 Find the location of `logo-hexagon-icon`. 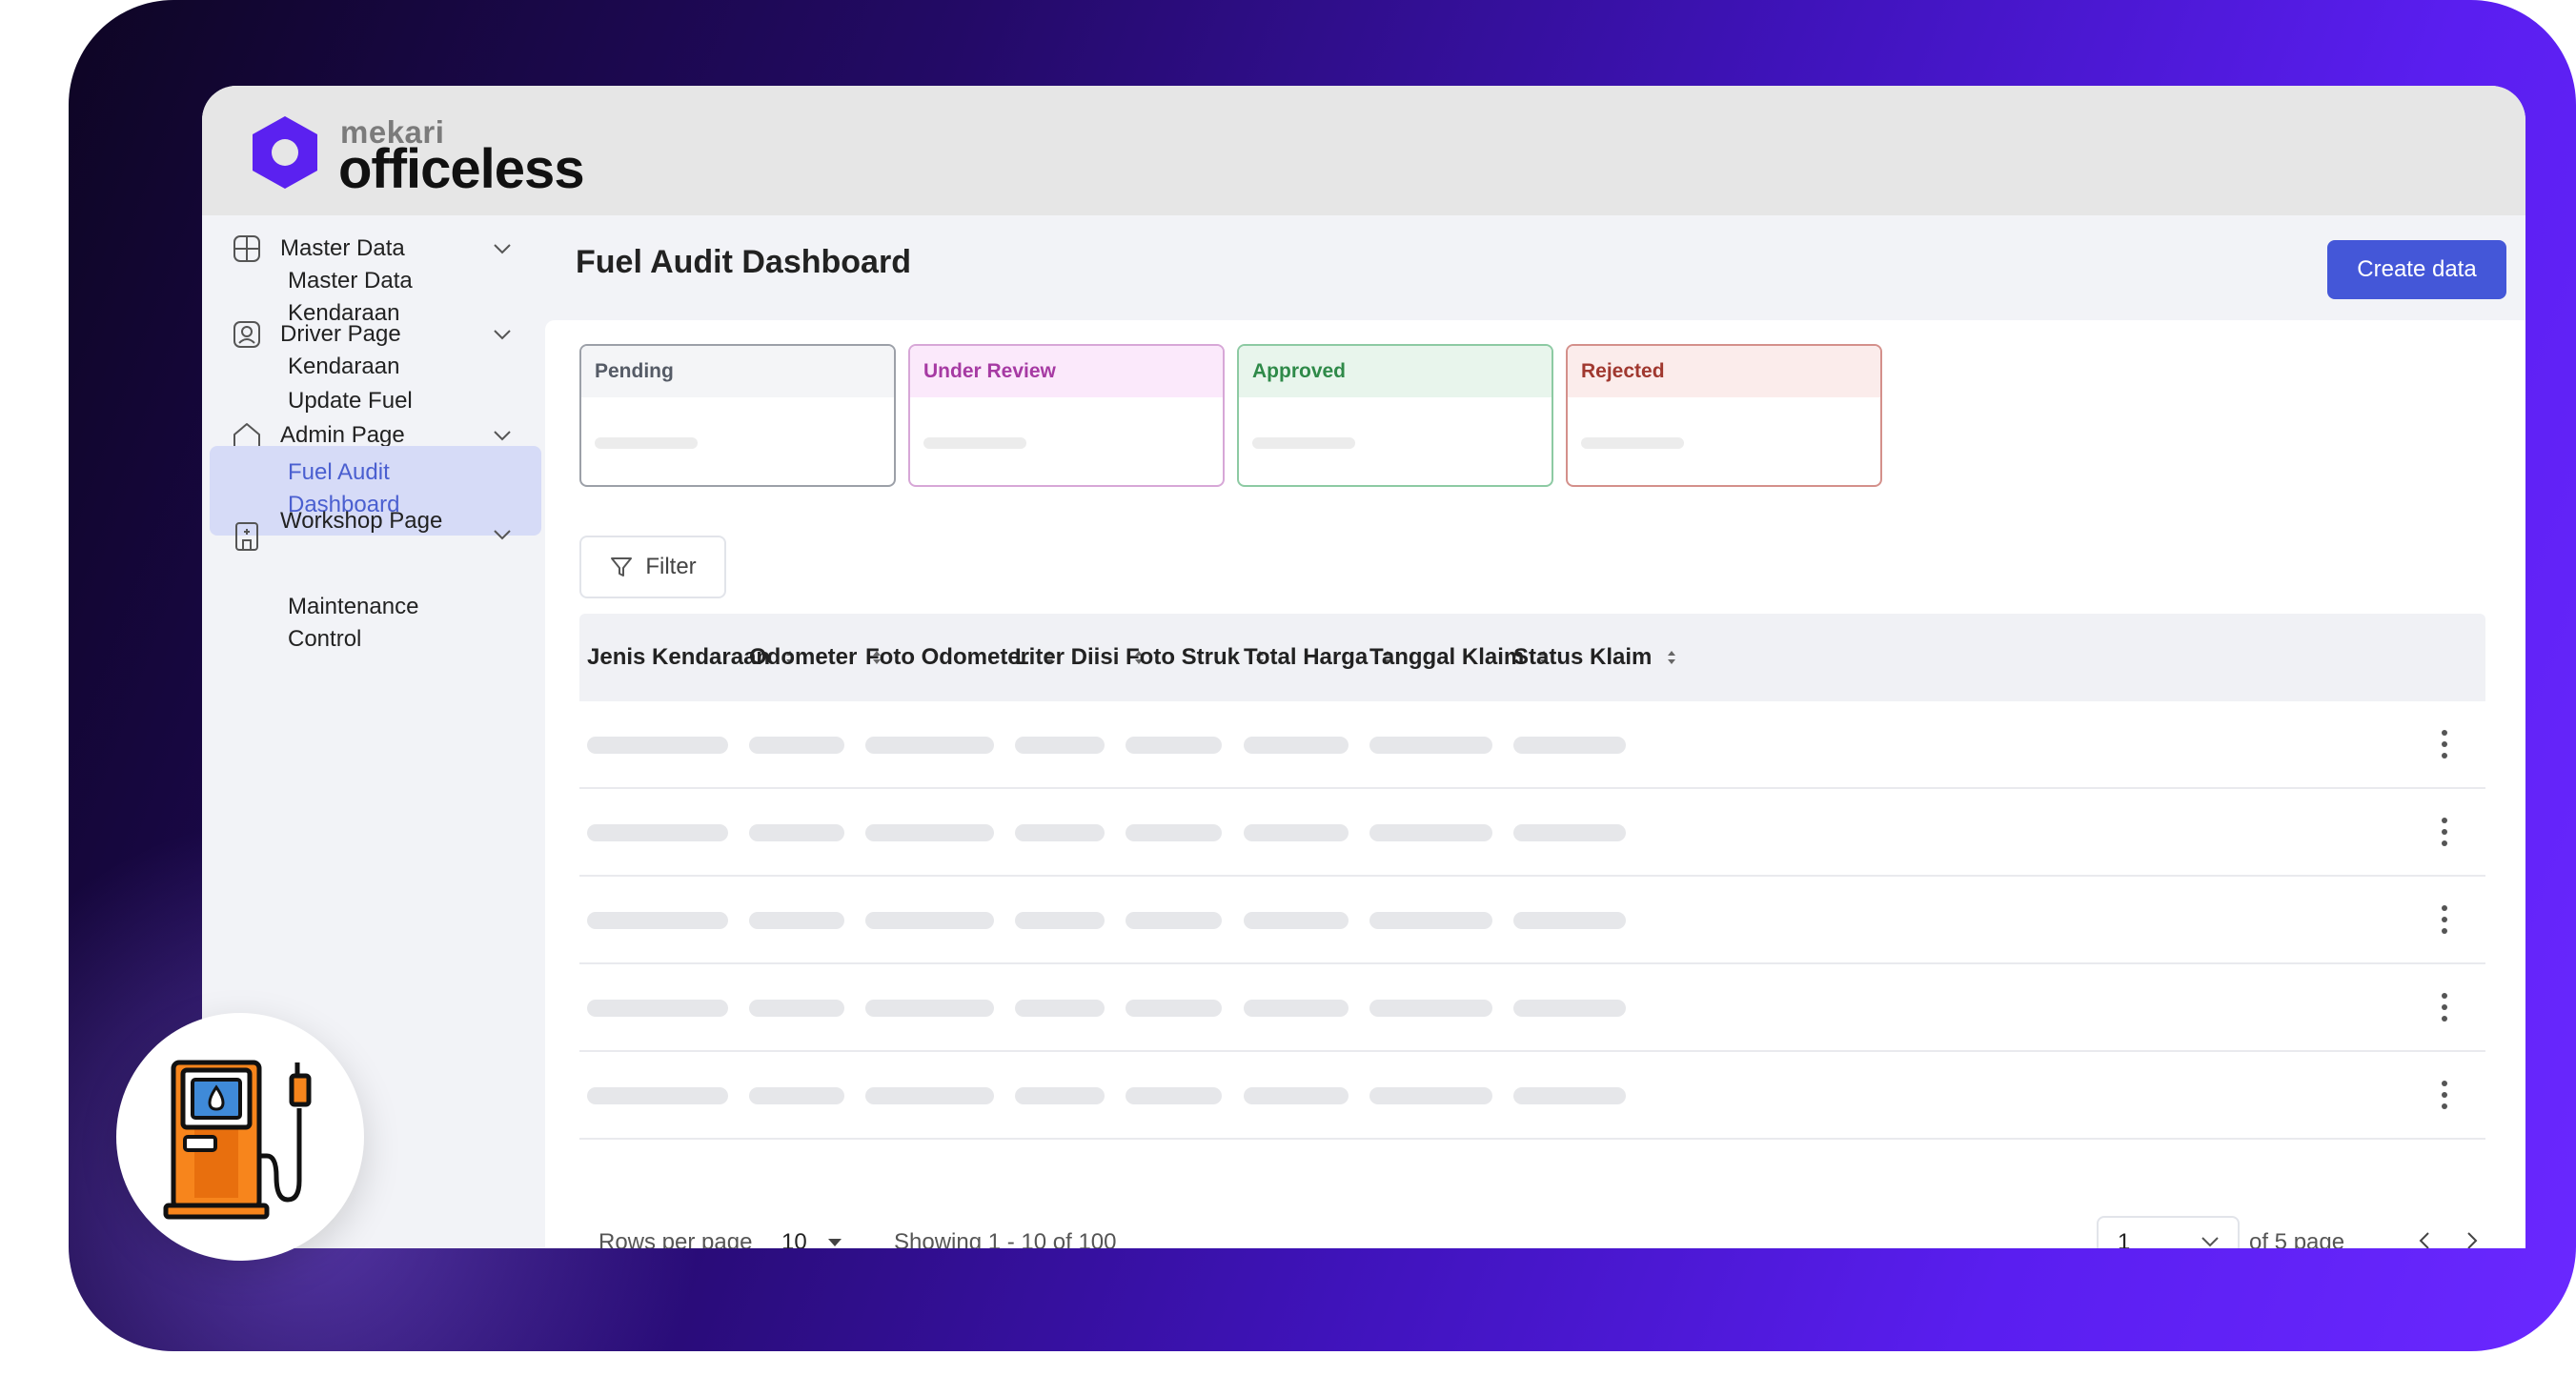

logo-hexagon-icon is located at coordinates (285, 152).